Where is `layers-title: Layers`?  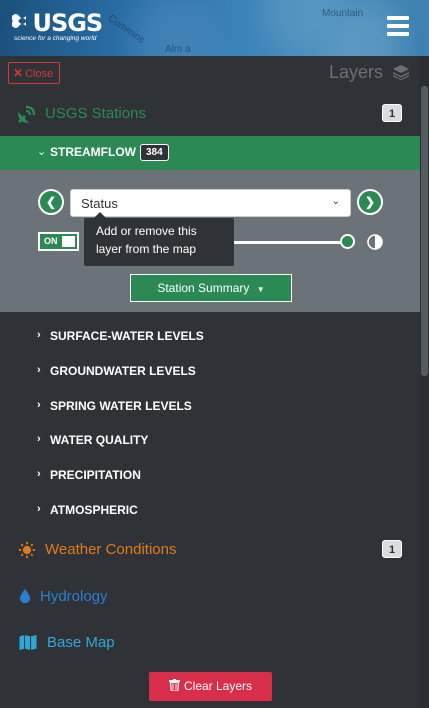
layers-title: Layers is located at coordinates (369, 72).